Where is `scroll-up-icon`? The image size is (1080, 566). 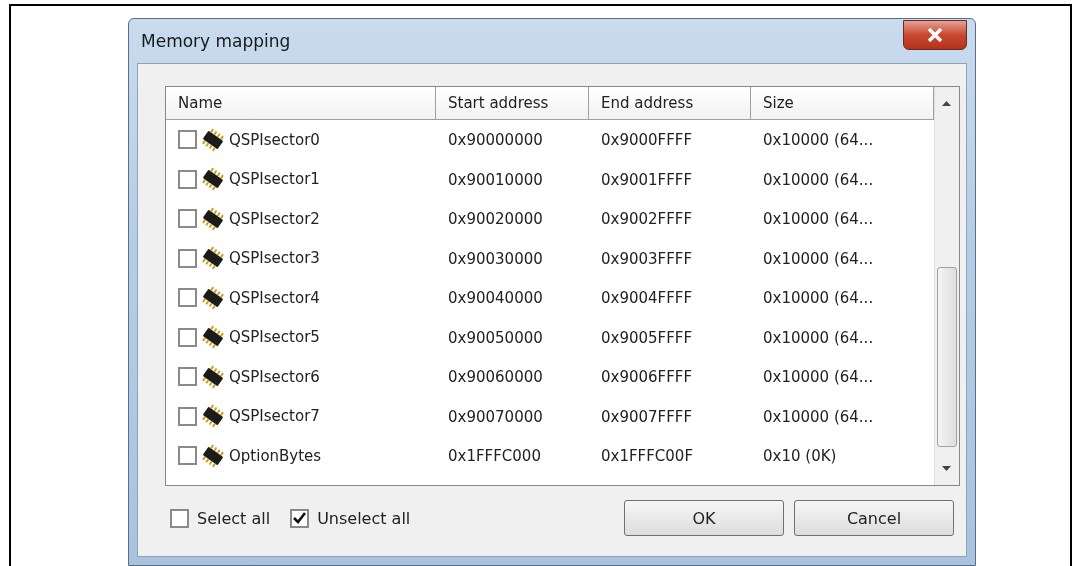
scroll-up-icon is located at coordinates (946, 103).